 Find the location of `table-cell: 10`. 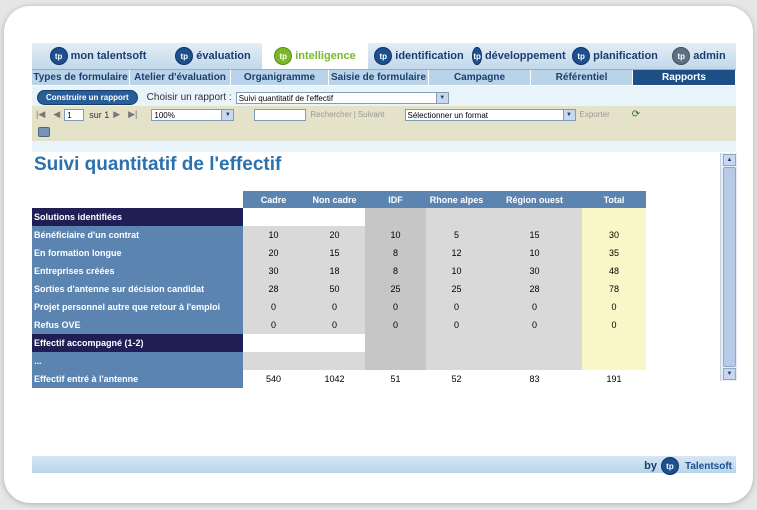

table-cell: 10 is located at coordinates (534, 253).